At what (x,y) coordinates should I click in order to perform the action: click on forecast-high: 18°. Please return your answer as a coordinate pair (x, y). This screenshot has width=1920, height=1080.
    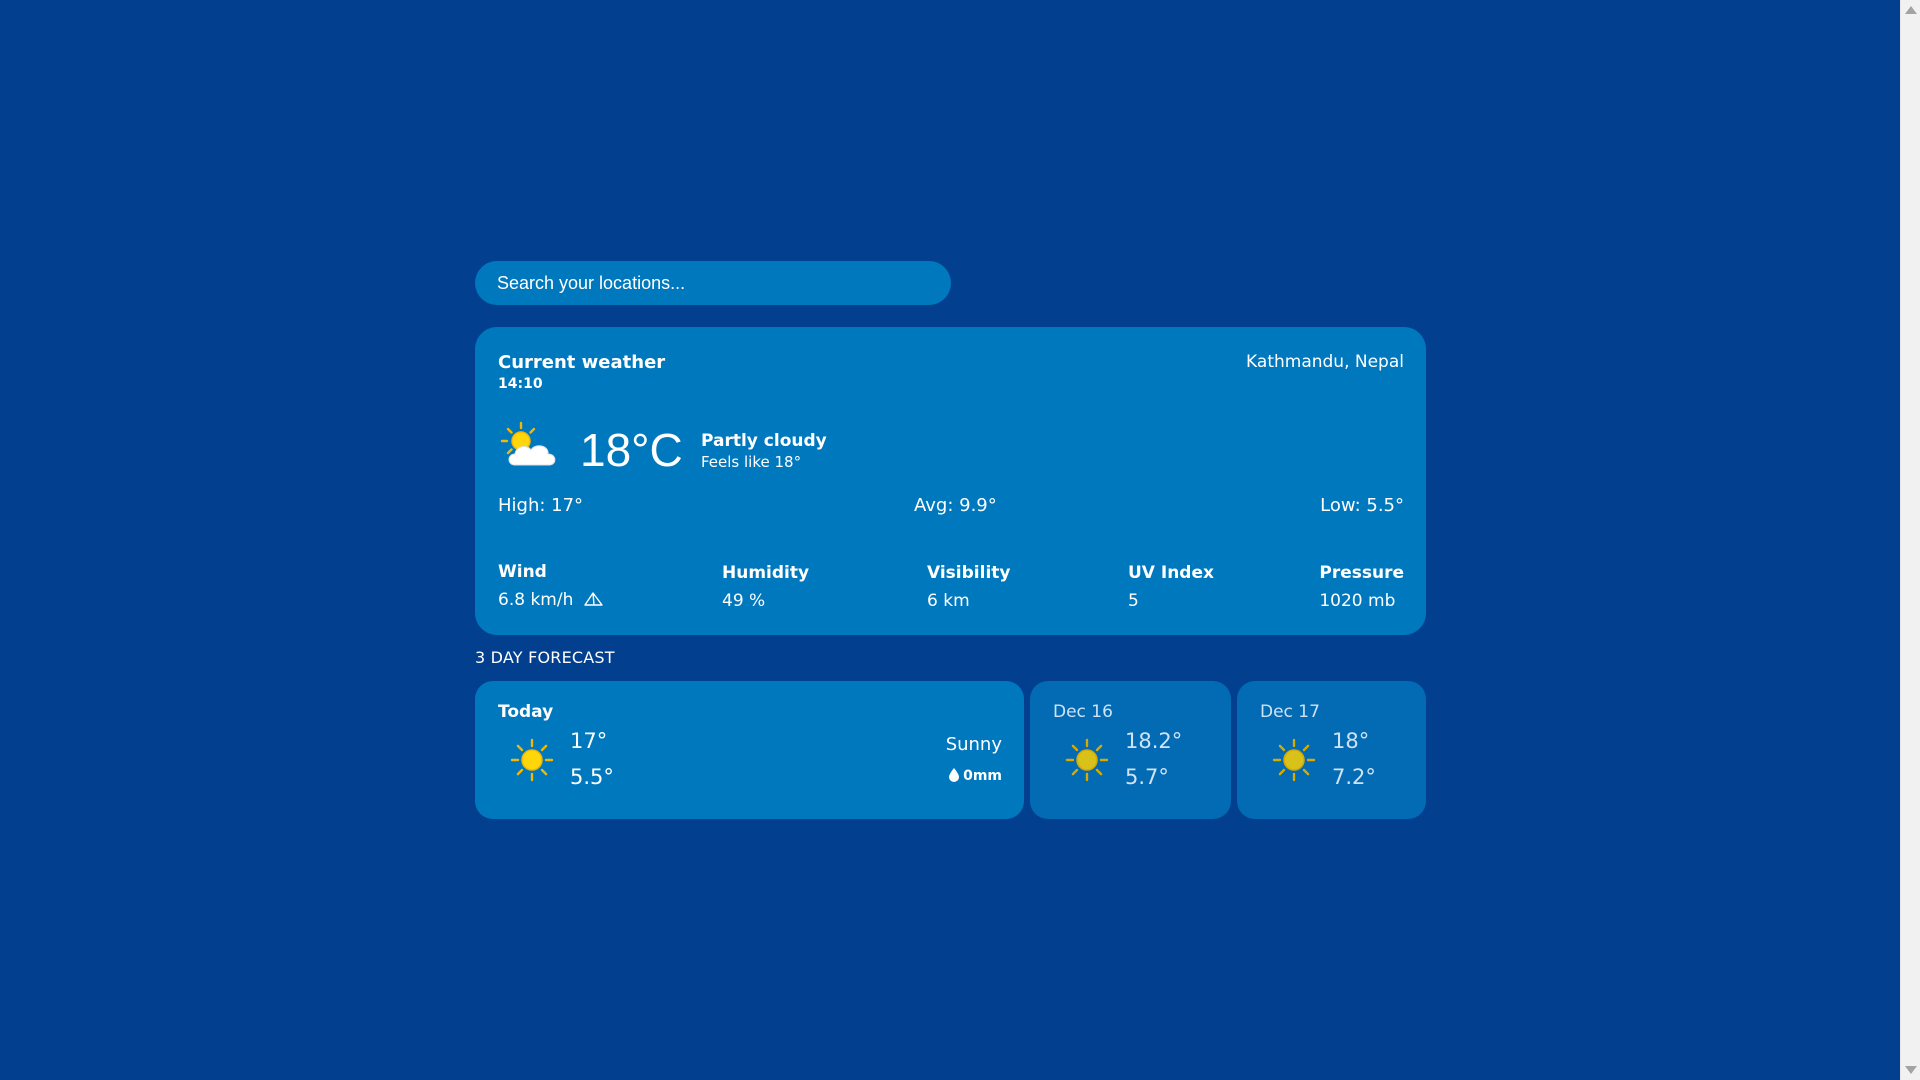
    Looking at the image, I should click on (1351, 741).